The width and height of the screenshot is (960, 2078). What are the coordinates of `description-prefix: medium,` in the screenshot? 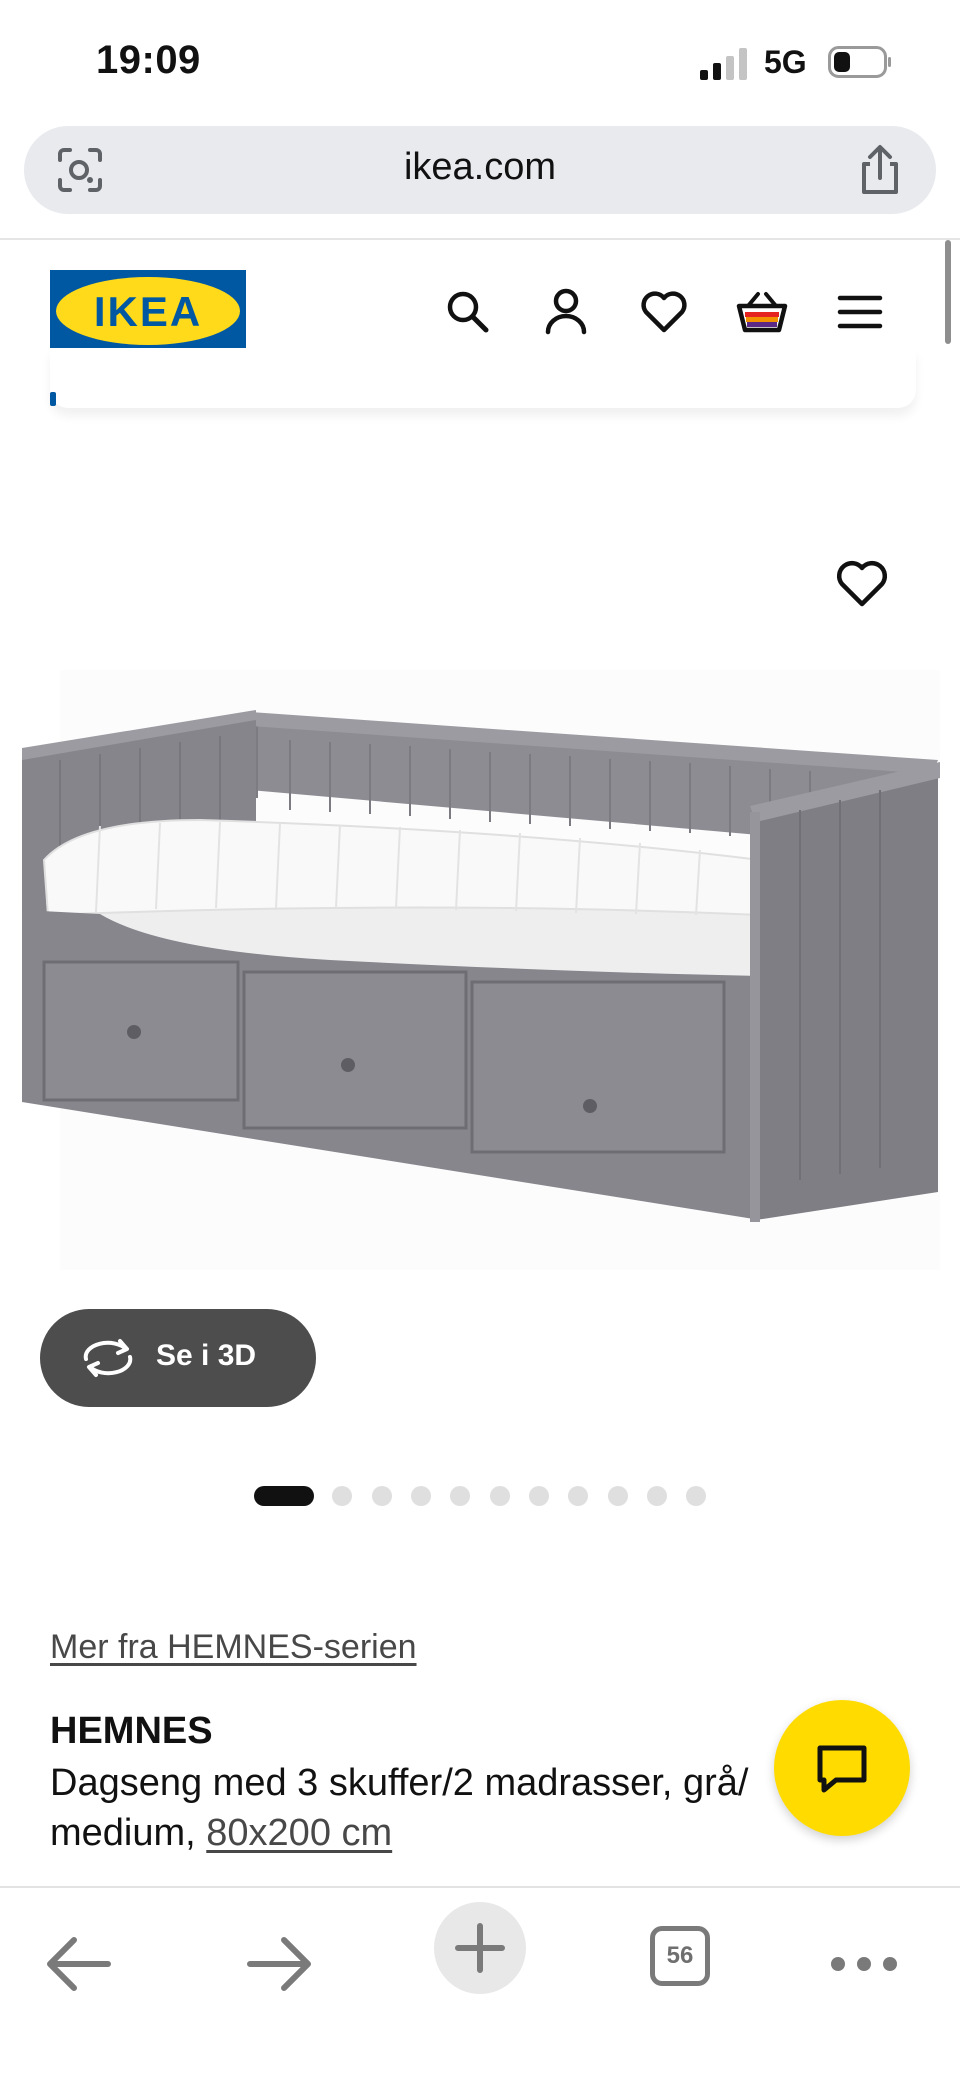 It's located at (128, 1833).